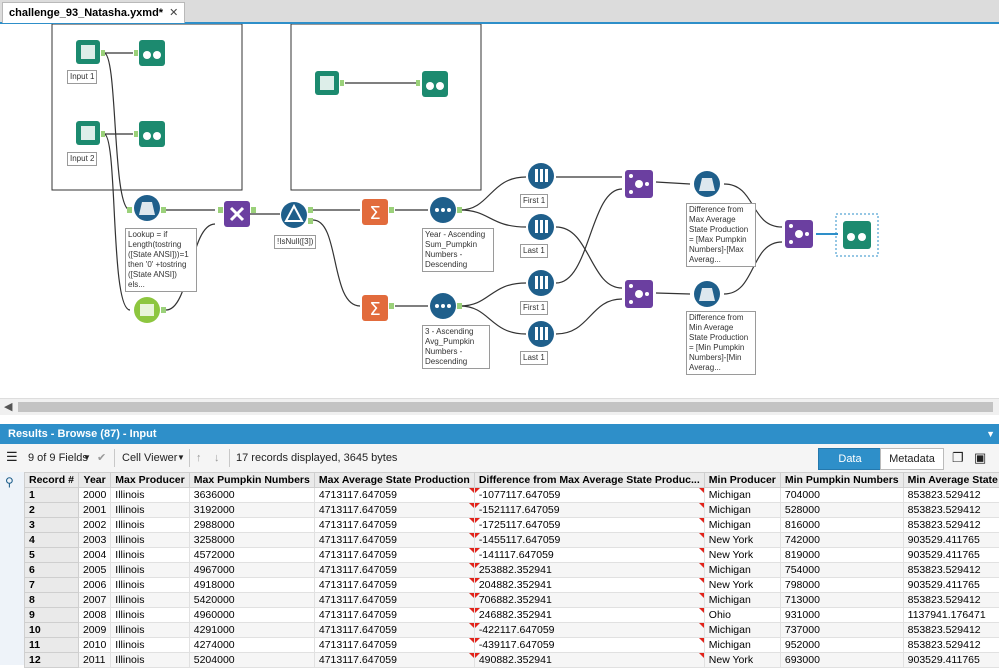  What do you see at coordinates (94, 510) in the screenshot?
I see `table-cell: 2001` at bounding box center [94, 510].